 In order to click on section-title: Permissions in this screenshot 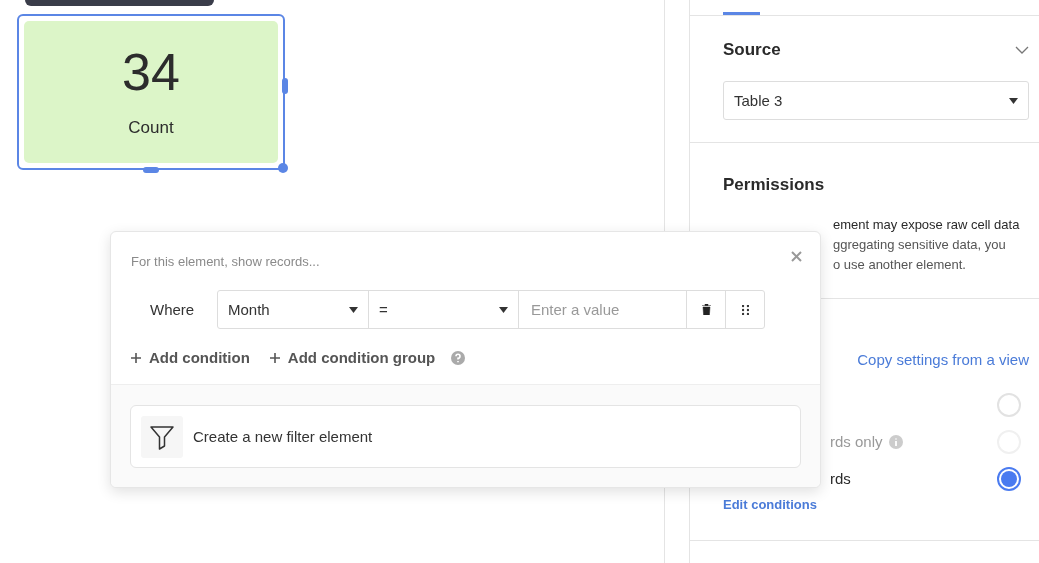, I will do `click(774, 185)`.